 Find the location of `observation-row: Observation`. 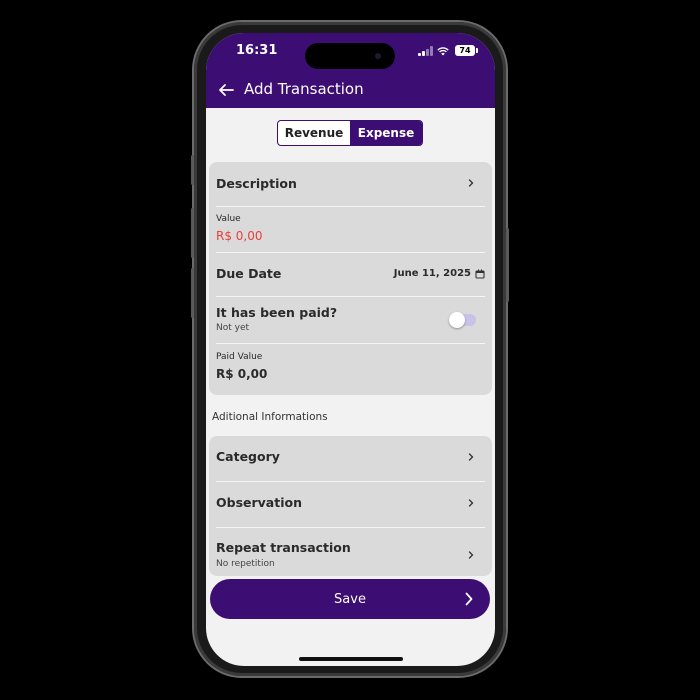

observation-row: Observation is located at coordinates (350, 504).